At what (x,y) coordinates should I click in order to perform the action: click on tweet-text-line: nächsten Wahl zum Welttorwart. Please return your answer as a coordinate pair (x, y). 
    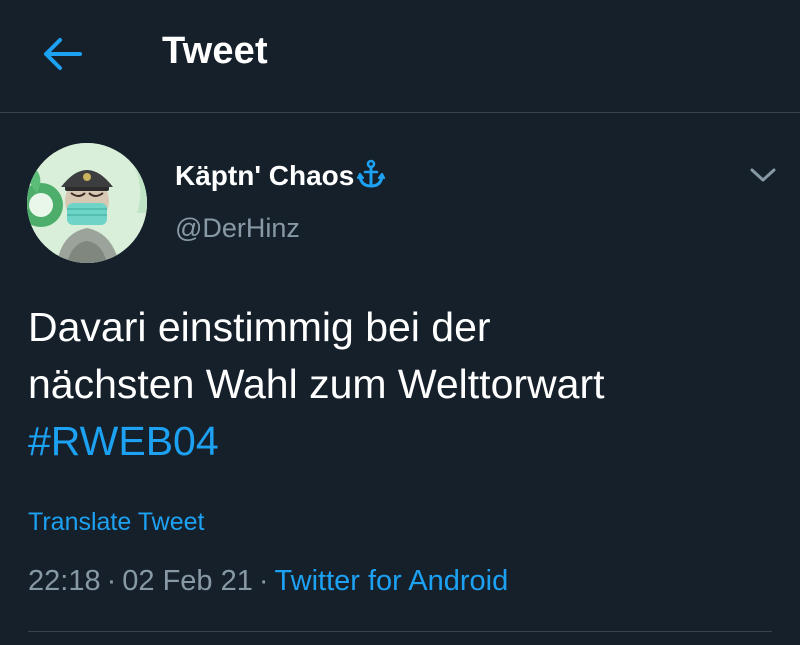
    Looking at the image, I should click on (316, 384).